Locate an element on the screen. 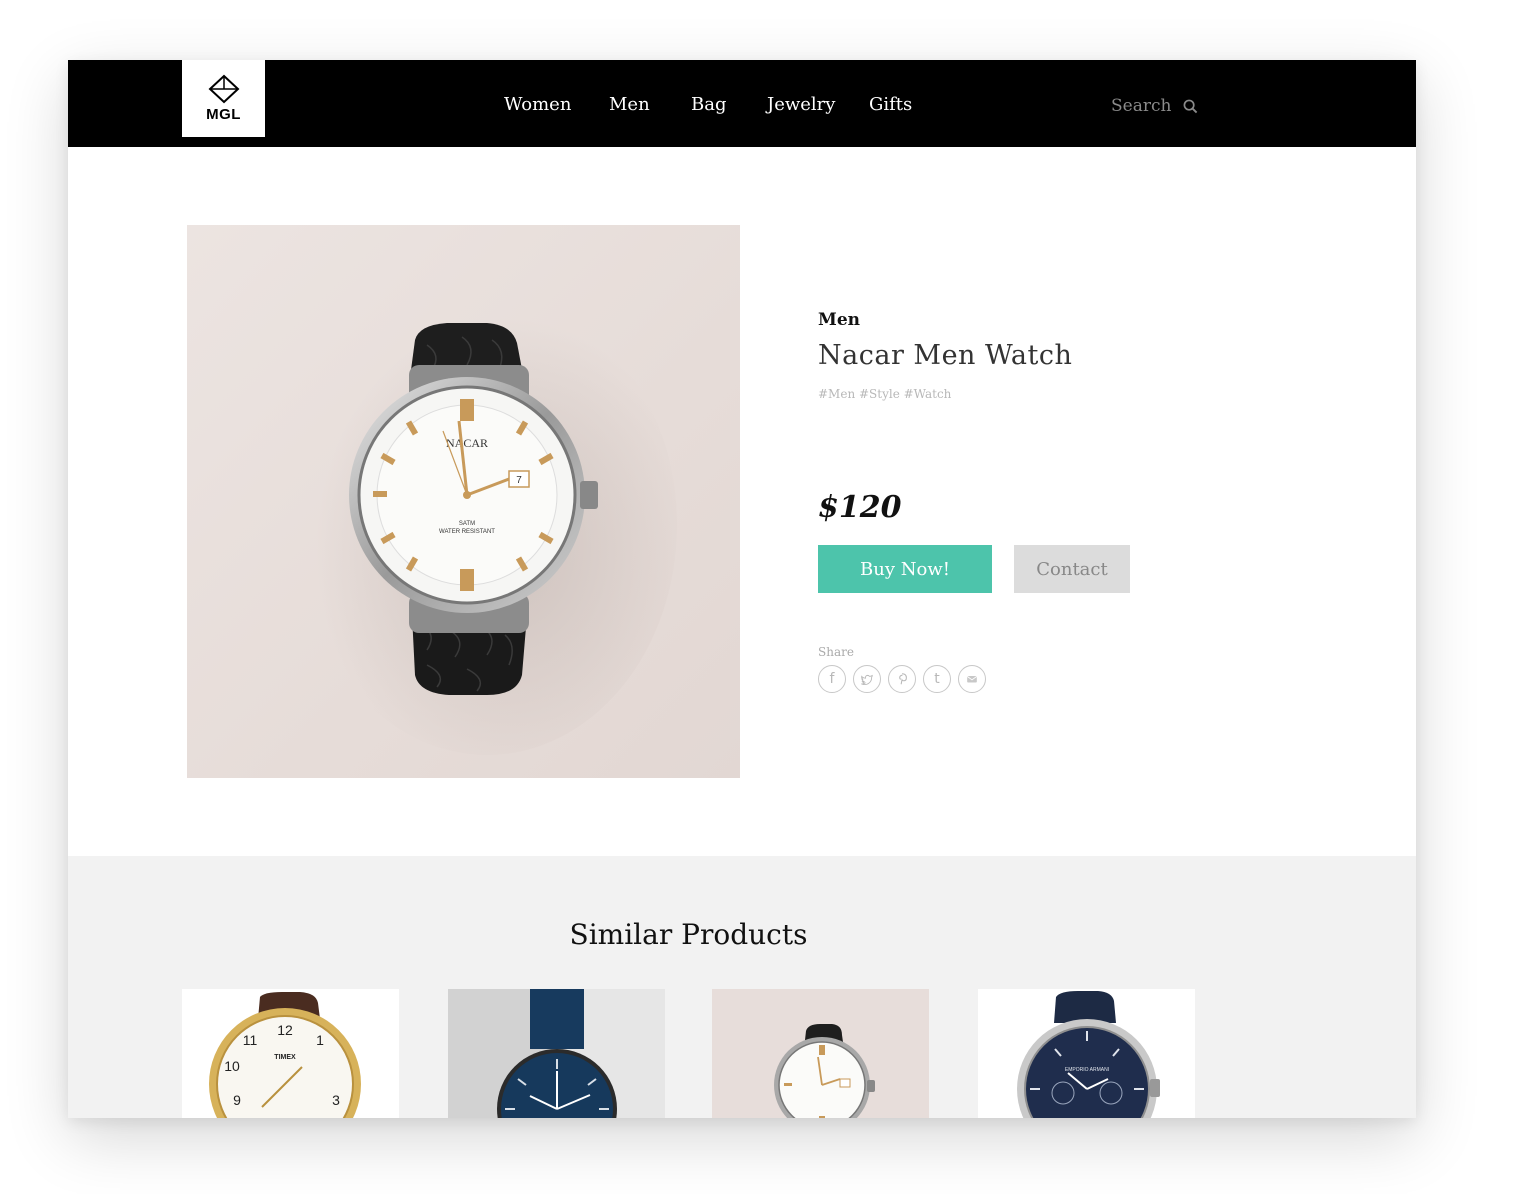 Image resolution: width=1522 pixels, height=1194 pixels. similar-products-title: Similar Products is located at coordinates (688, 934).